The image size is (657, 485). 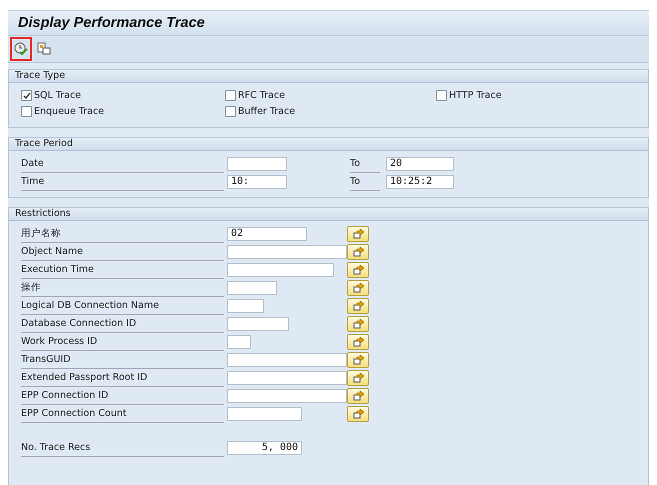 I want to click on field-label: Work Process ID, so click(x=122, y=342).